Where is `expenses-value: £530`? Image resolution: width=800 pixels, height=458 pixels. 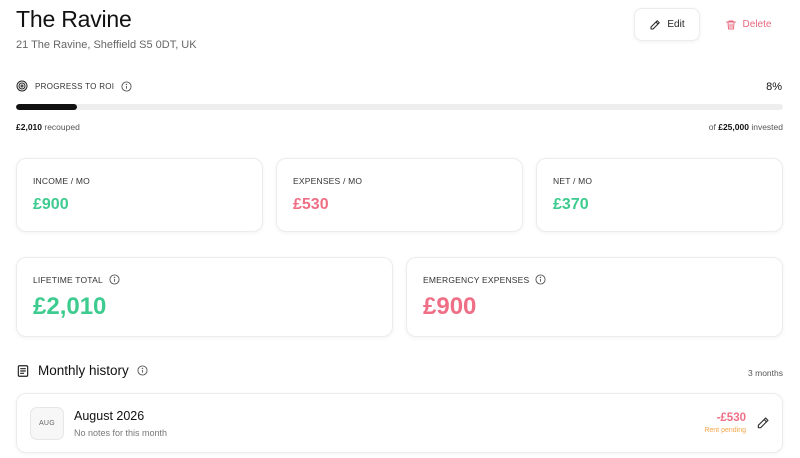 expenses-value: £530 is located at coordinates (311, 204).